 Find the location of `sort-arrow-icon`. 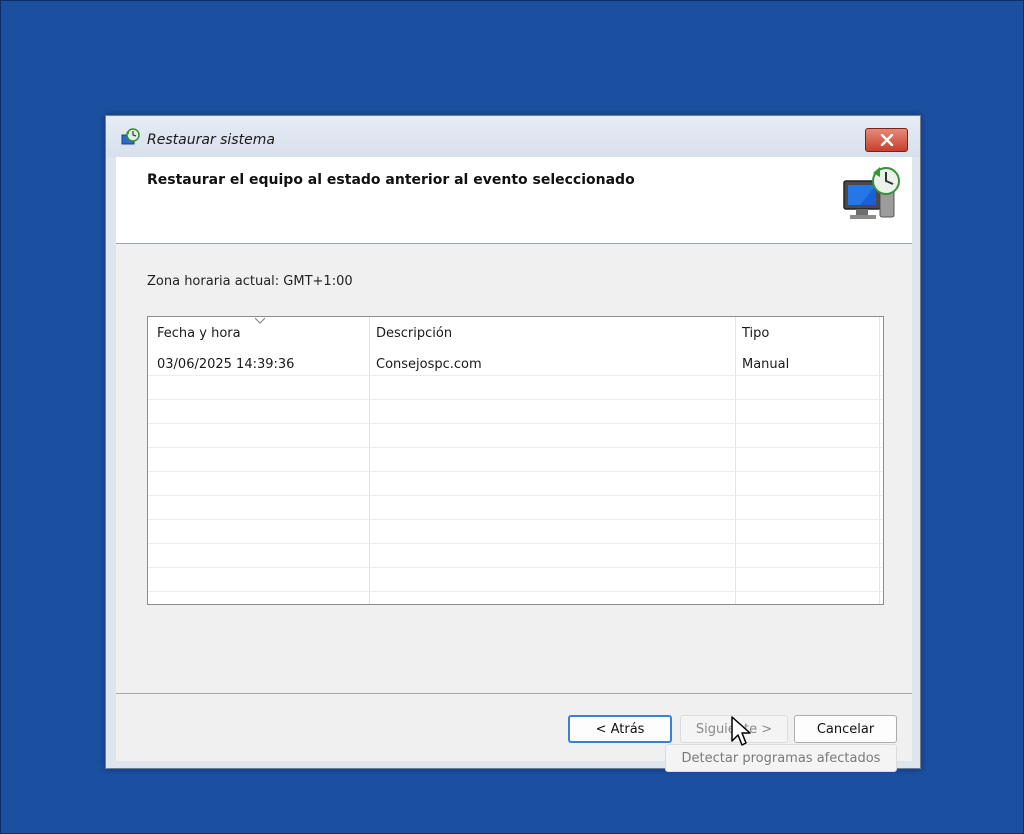

sort-arrow-icon is located at coordinates (260, 320).